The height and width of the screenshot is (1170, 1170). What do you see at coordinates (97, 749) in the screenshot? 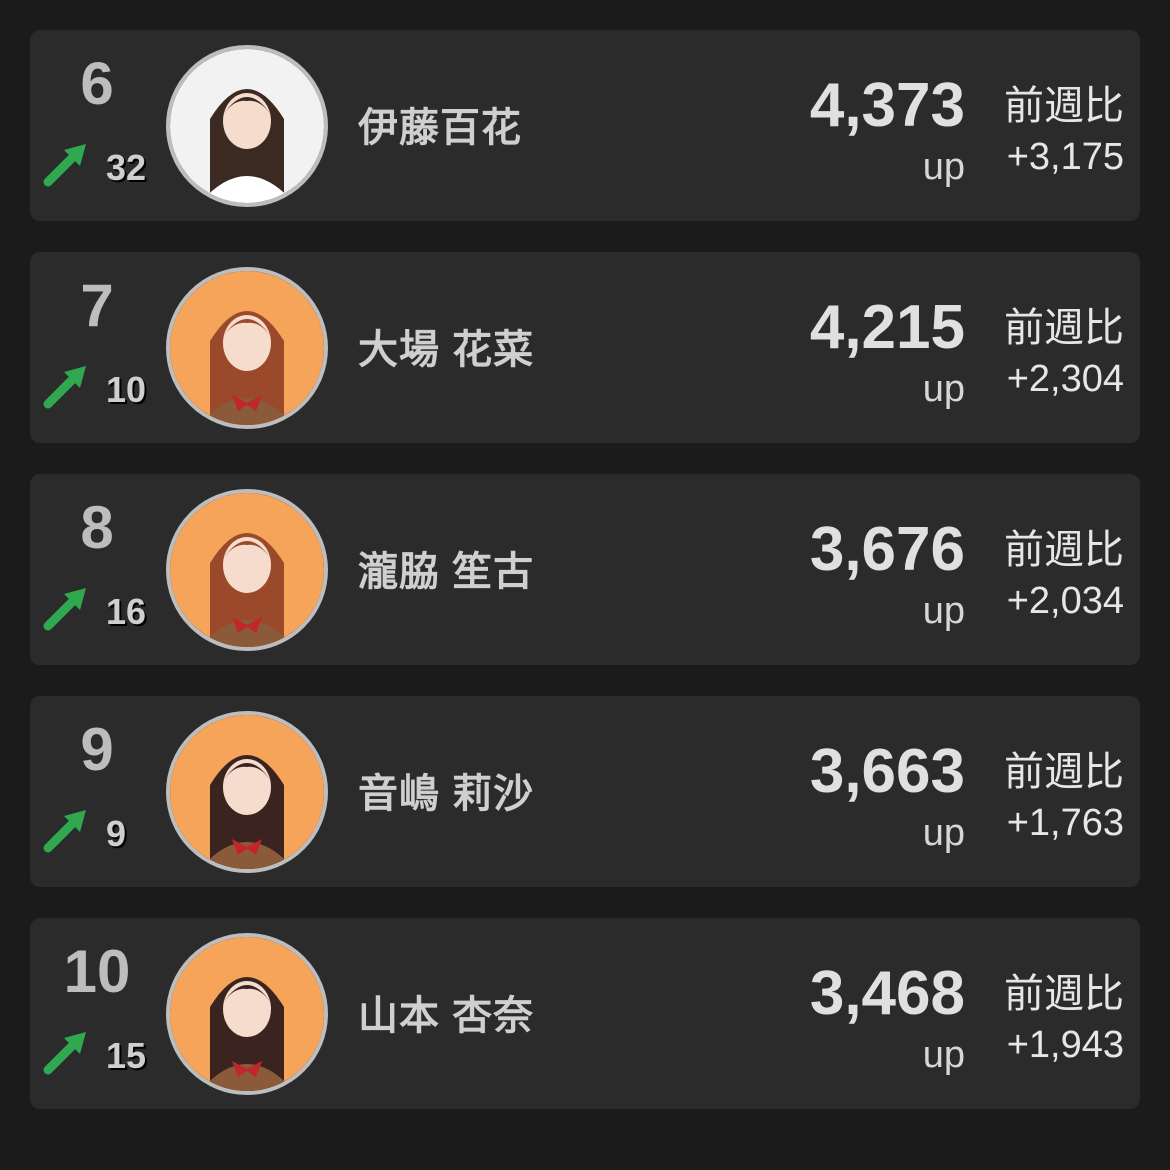
I see `rank-number: 9` at bounding box center [97, 749].